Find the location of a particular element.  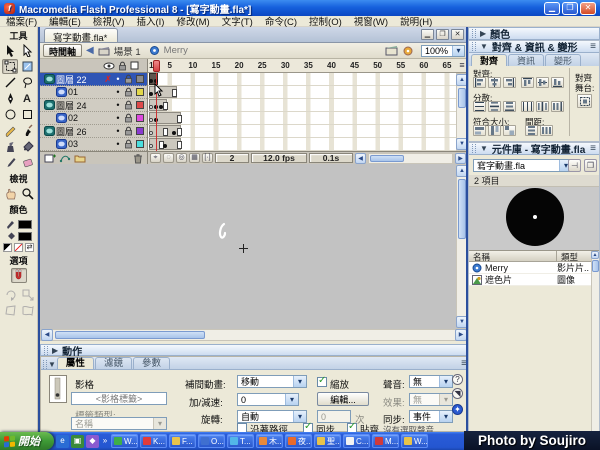

scale-checkbox is located at coordinates (322, 381).